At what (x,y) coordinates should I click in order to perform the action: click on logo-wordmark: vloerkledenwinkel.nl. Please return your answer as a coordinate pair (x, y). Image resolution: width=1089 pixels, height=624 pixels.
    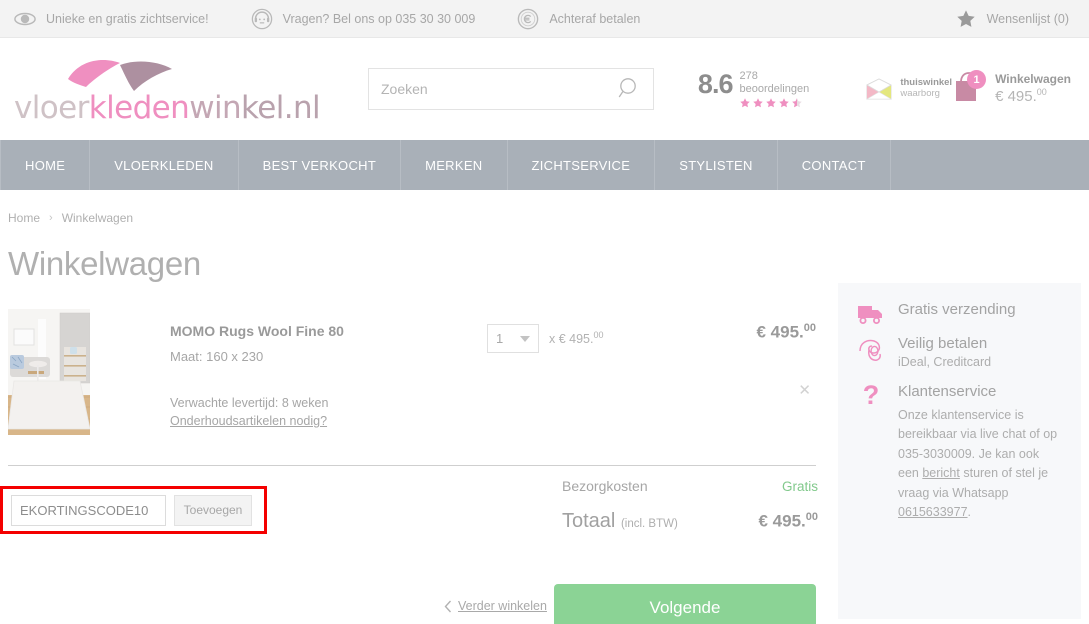
    Looking at the image, I should click on (167, 107).